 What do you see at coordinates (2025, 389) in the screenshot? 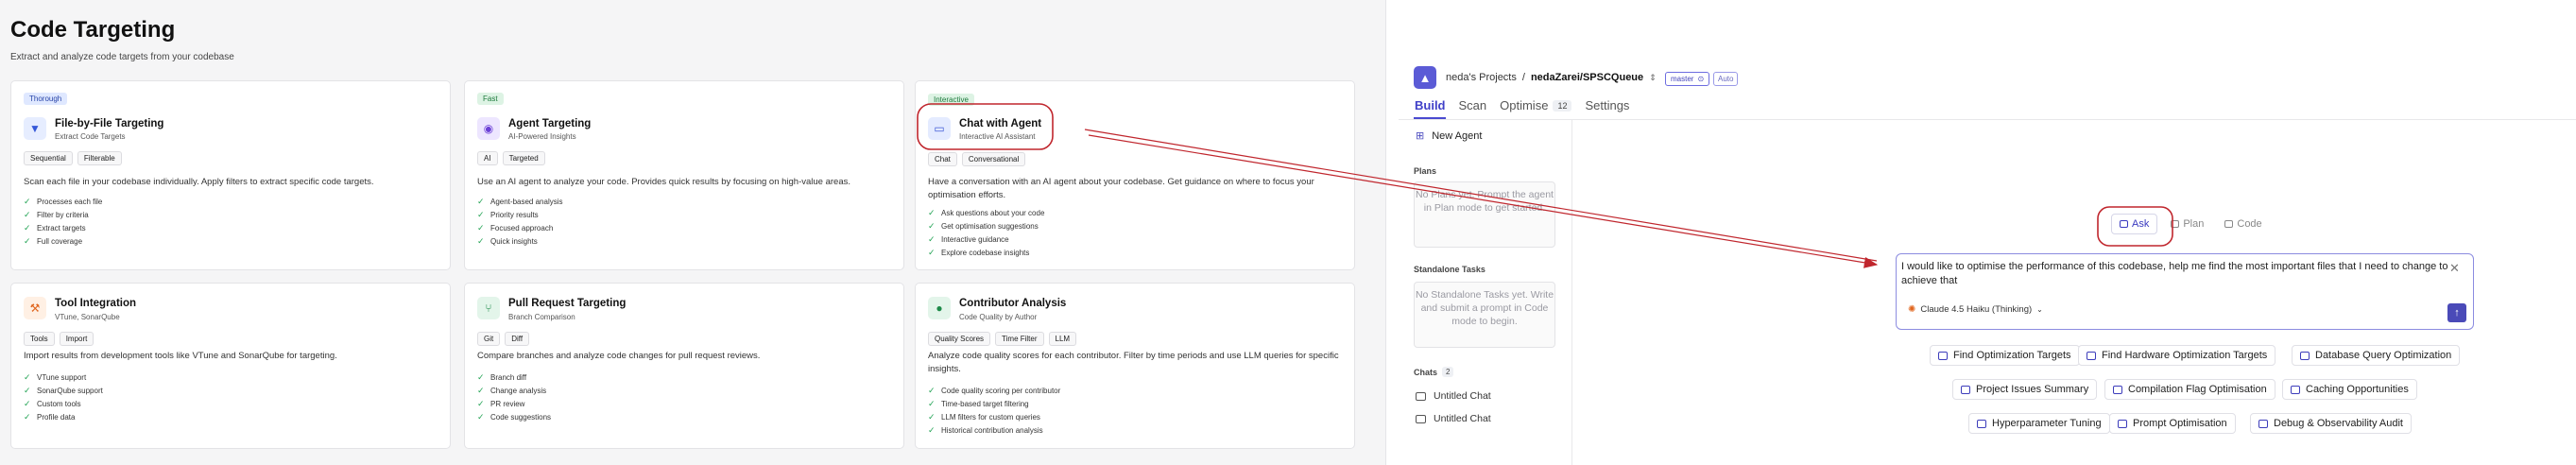
I see `suggestion-button: Project Issues Summary` at bounding box center [2025, 389].